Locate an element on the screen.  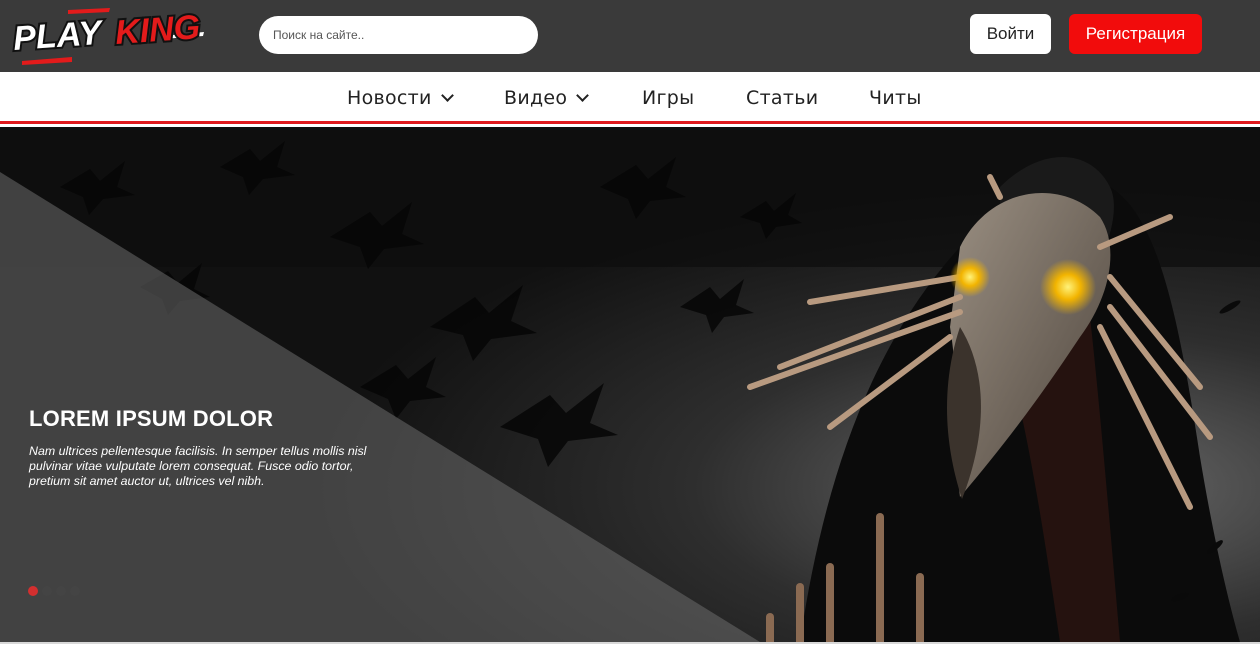
nav-item-label: Статьи is located at coordinates (782, 98).